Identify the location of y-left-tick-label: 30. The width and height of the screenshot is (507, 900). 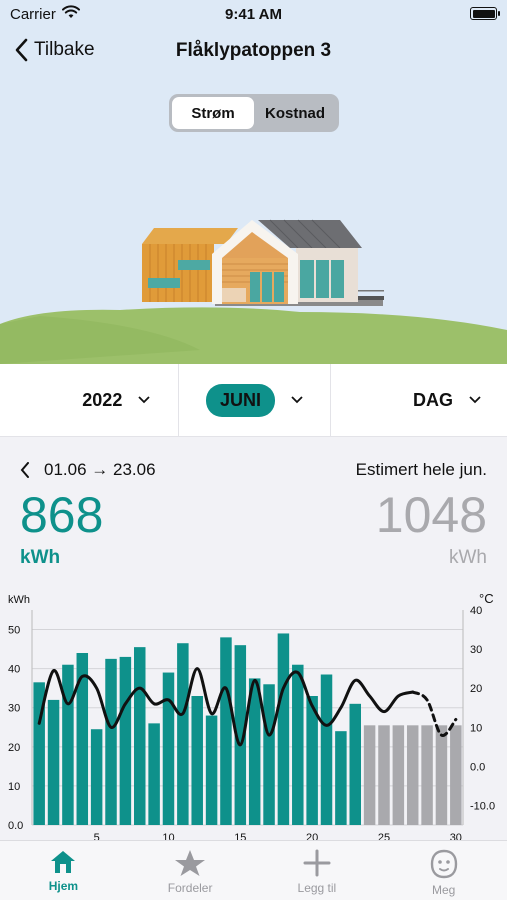
(14, 709).